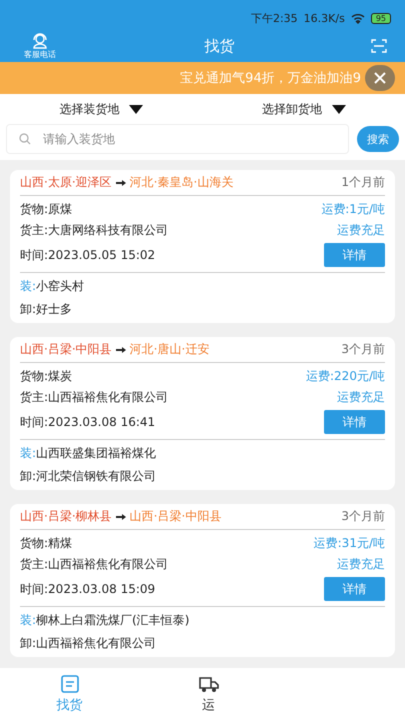  What do you see at coordinates (66, 182) in the screenshot?
I see `route-origin: 山西·太原·迎泽区` at bounding box center [66, 182].